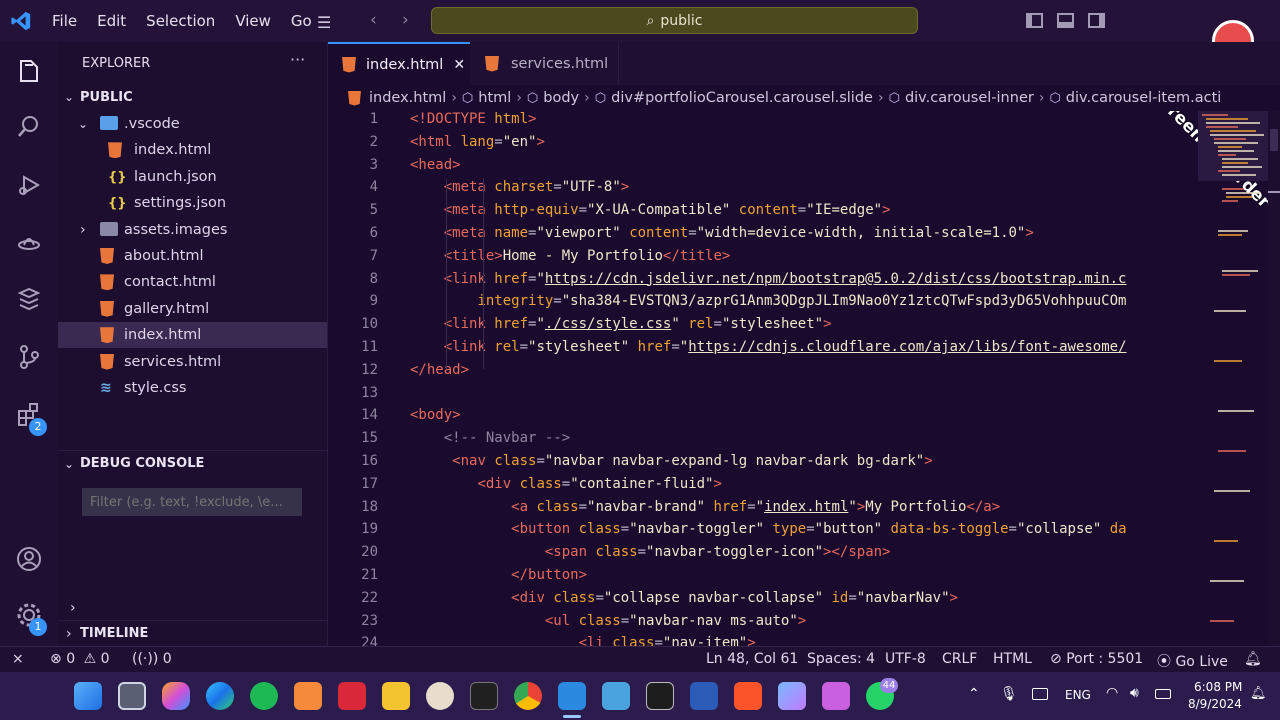 Image resolution: width=1280 pixels, height=720 pixels. What do you see at coordinates (1253, 659) in the screenshot?
I see `notifications-bell-icon: 🔔︎` at bounding box center [1253, 659].